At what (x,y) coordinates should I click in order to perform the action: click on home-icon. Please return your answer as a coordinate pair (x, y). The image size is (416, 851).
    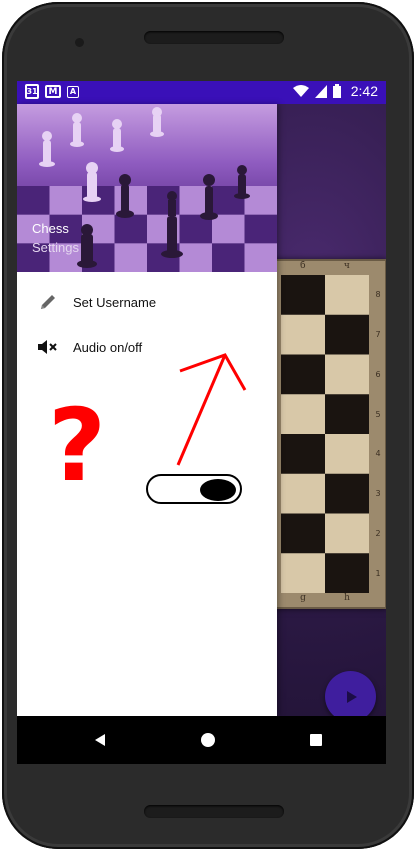
    Looking at the image, I should click on (208, 740).